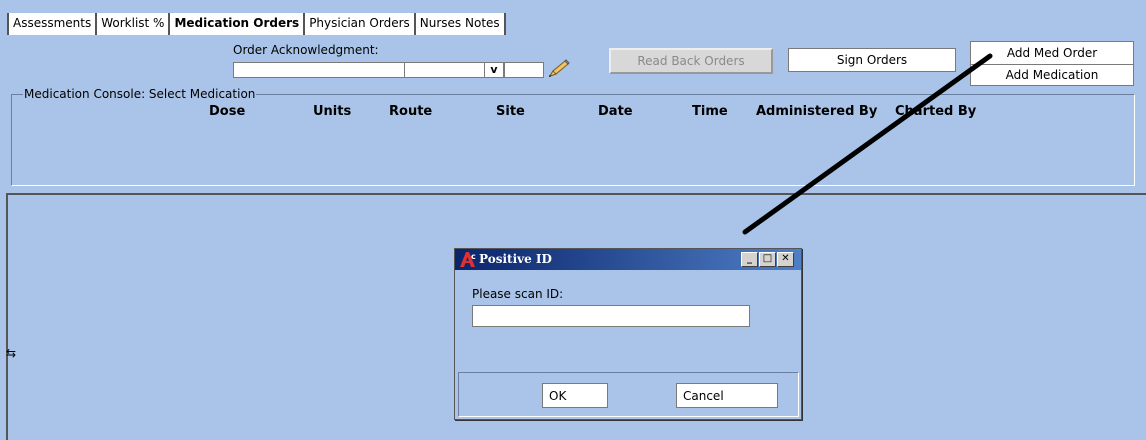 The height and width of the screenshot is (440, 1146). What do you see at coordinates (817, 111) in the screenshot?
I see `column-header-administered-by: Administered By` at bounding box center [817, 111].